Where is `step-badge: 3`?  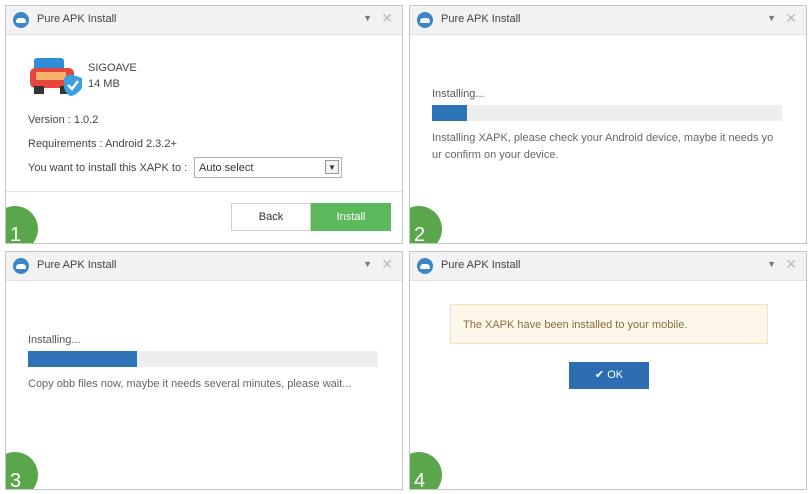
step-badge: 3 is located at coordinates (22, 470).